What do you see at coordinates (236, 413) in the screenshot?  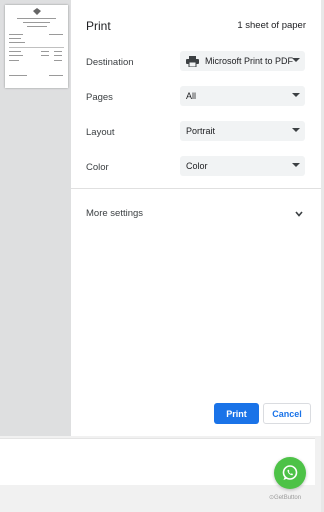 I see `print-button: Print` at bounding box center [236, 413].